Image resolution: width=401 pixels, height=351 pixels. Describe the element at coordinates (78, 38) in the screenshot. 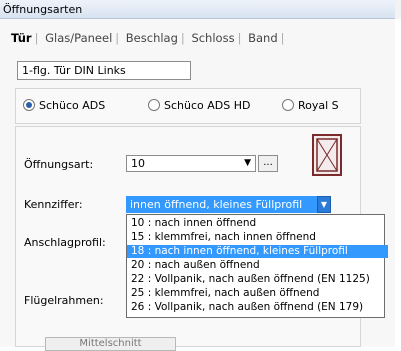

I see `tab-glas-paneel: Glas/Paneel` at that location.